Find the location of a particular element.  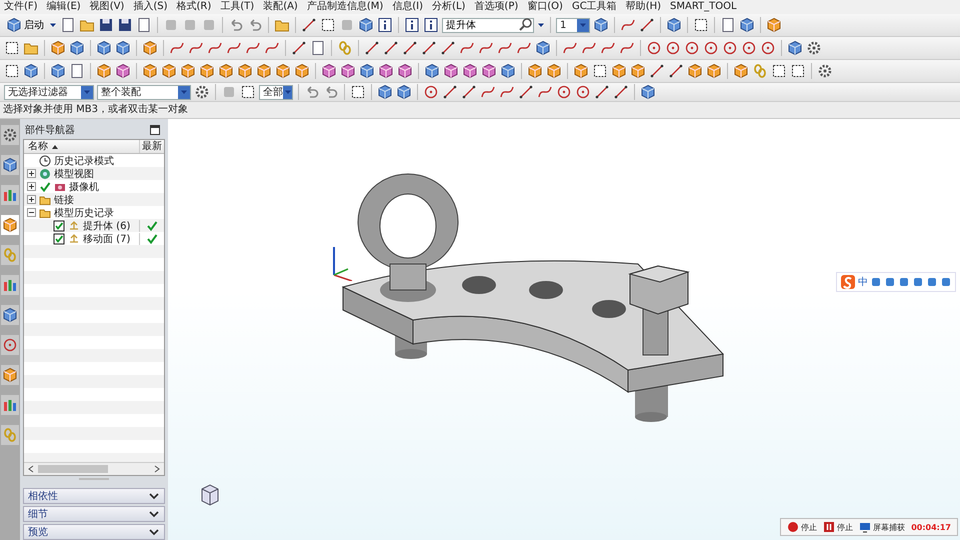

command-search-field: 提升体 is located at coordinates (488, 25).